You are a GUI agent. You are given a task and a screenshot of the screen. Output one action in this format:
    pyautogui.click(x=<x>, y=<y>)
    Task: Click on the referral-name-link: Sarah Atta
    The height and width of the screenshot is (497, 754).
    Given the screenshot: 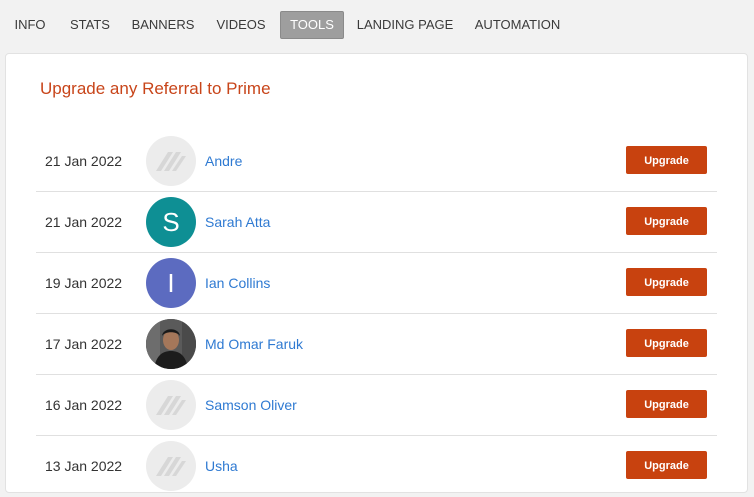 What is the action you would take?
    pyautogui.click(x=237, y=222)
    